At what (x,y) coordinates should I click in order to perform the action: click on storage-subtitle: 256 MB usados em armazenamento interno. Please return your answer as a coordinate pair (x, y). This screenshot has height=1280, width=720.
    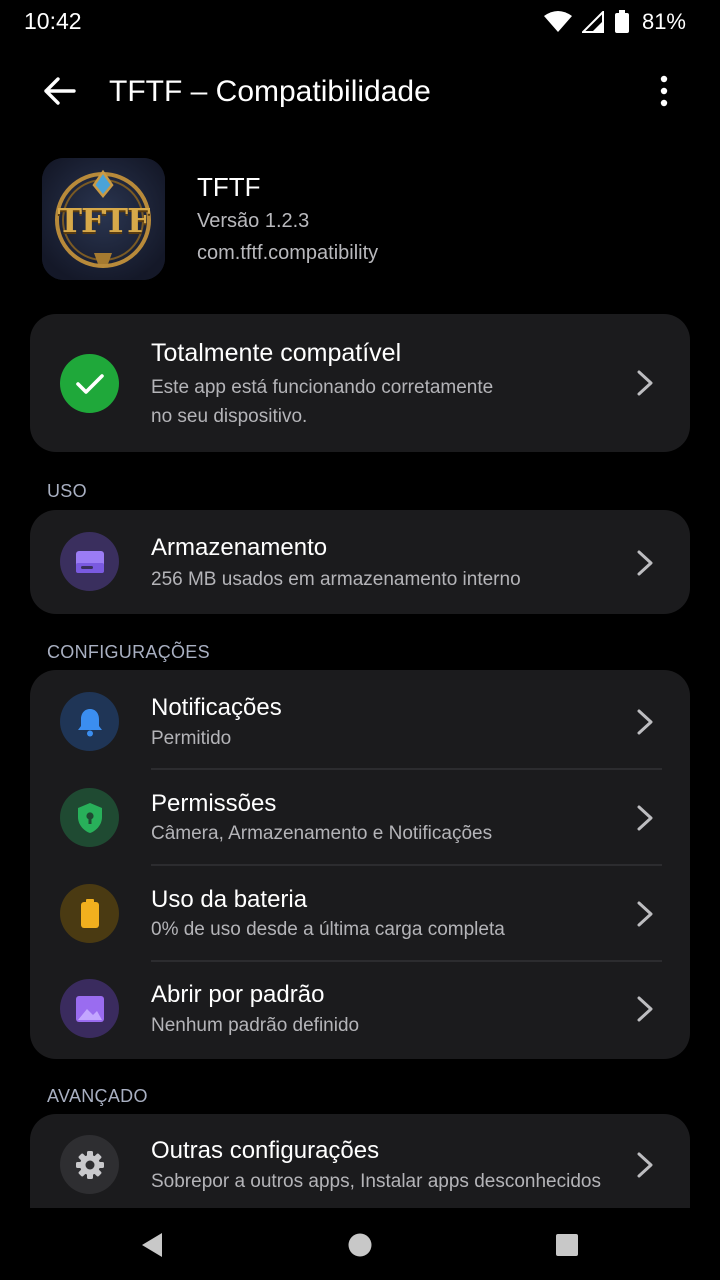
    Looking at the image, I should click on (336, 579).